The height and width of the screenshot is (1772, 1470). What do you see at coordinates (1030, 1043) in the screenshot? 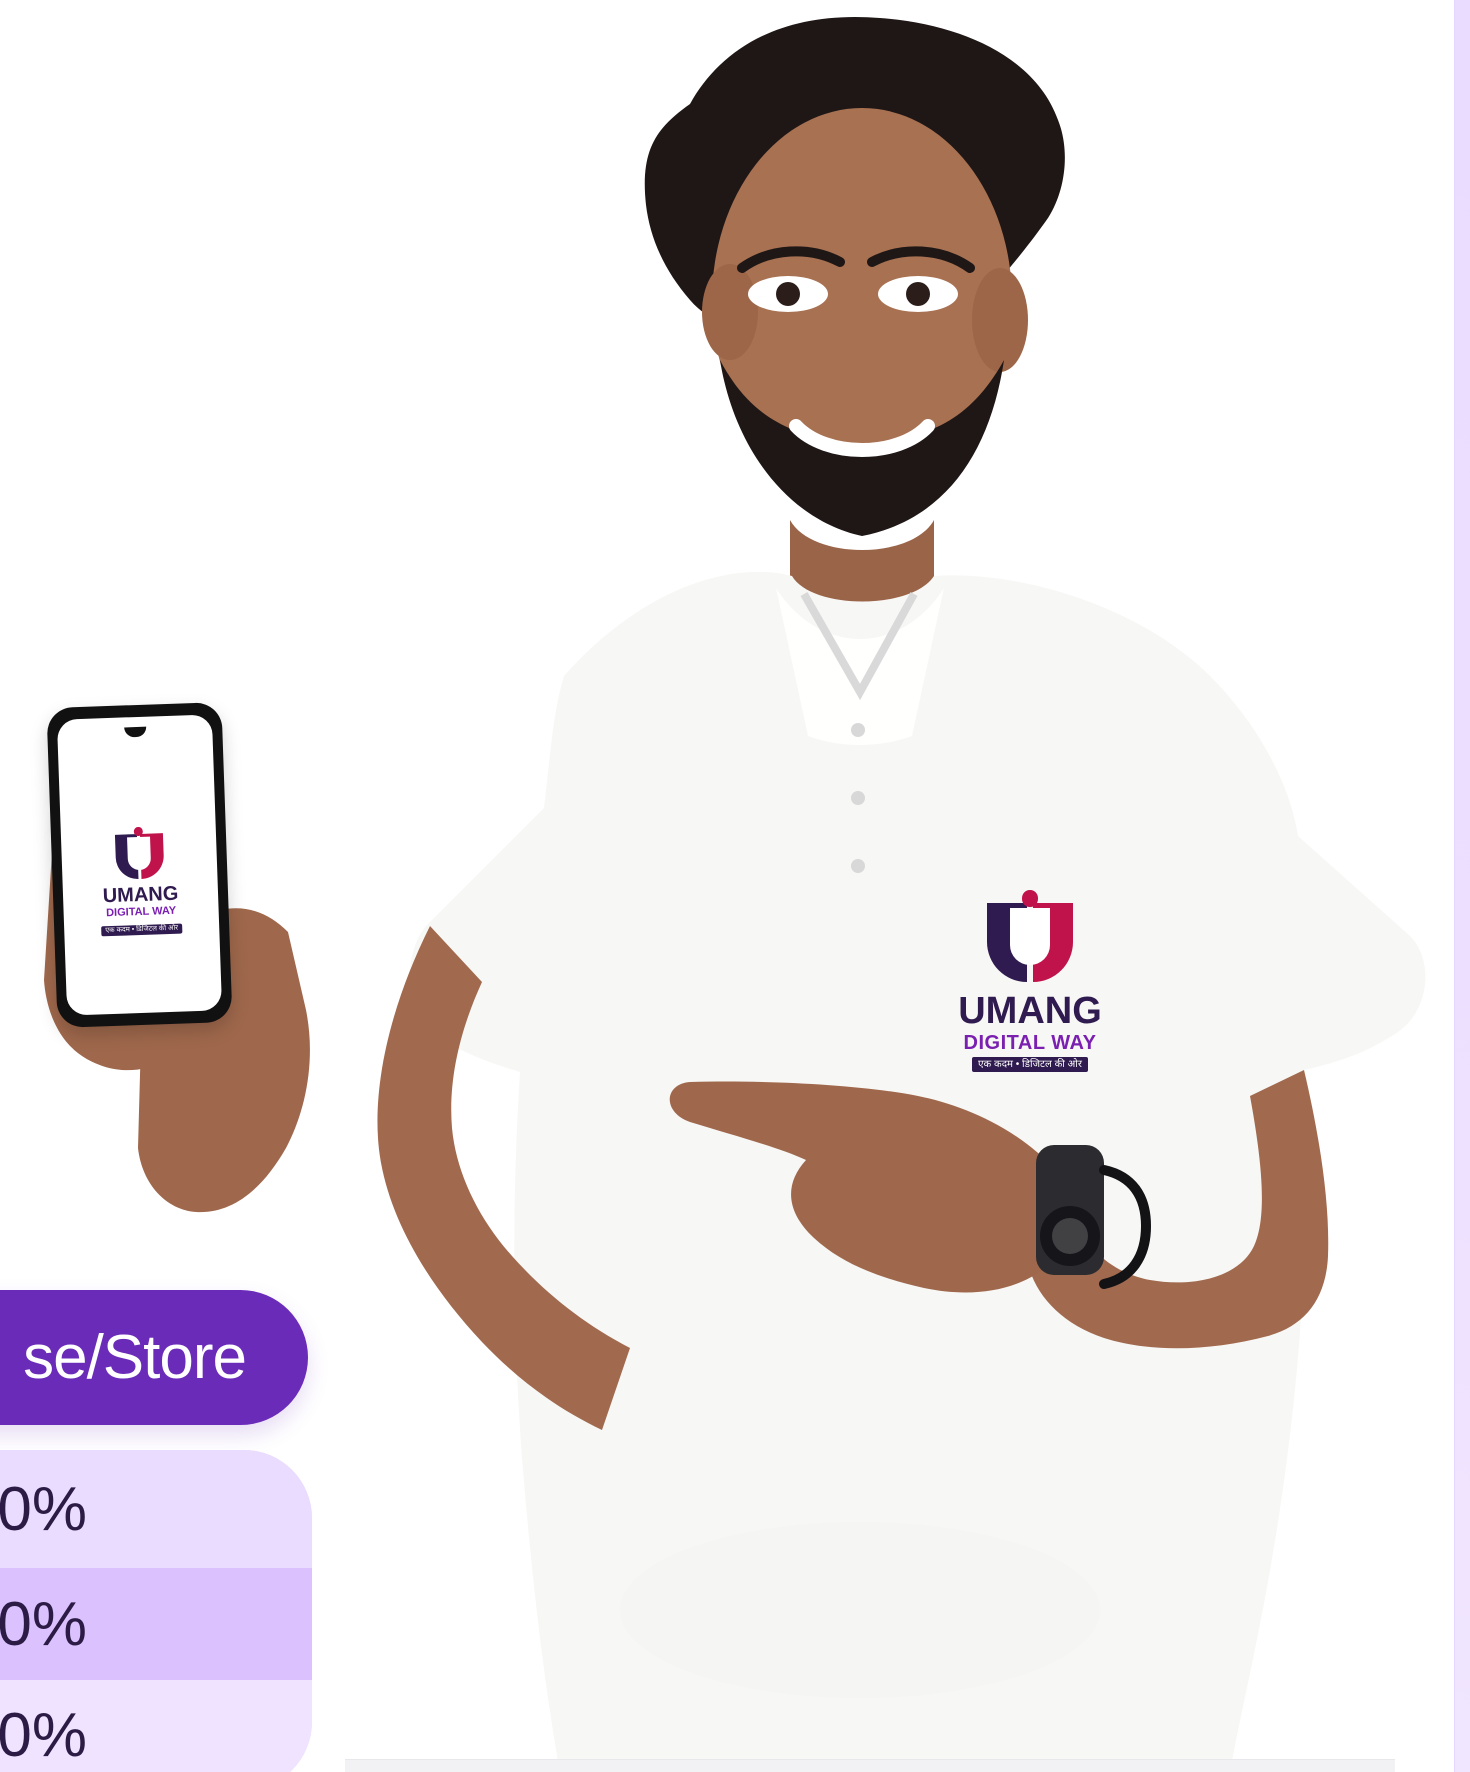
I see `shirt-logo-subtitle: DIGITAL WAY` at bounding box center [1030, 1043].